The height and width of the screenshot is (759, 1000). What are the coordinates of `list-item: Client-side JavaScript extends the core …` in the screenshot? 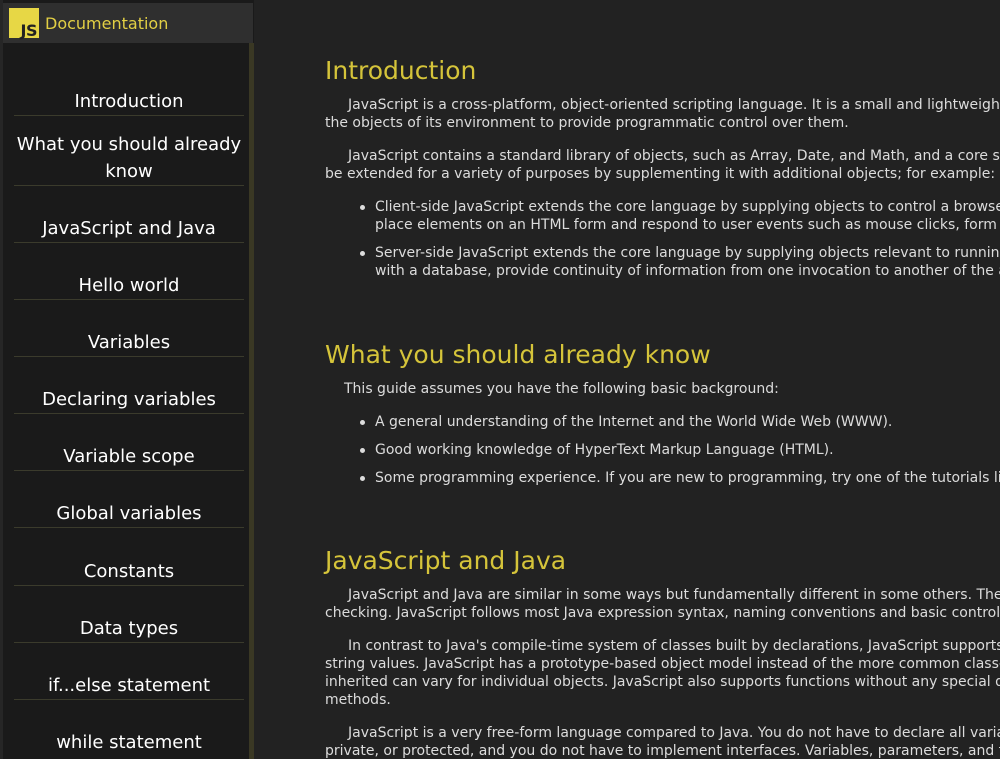 It's located at (662, 207).